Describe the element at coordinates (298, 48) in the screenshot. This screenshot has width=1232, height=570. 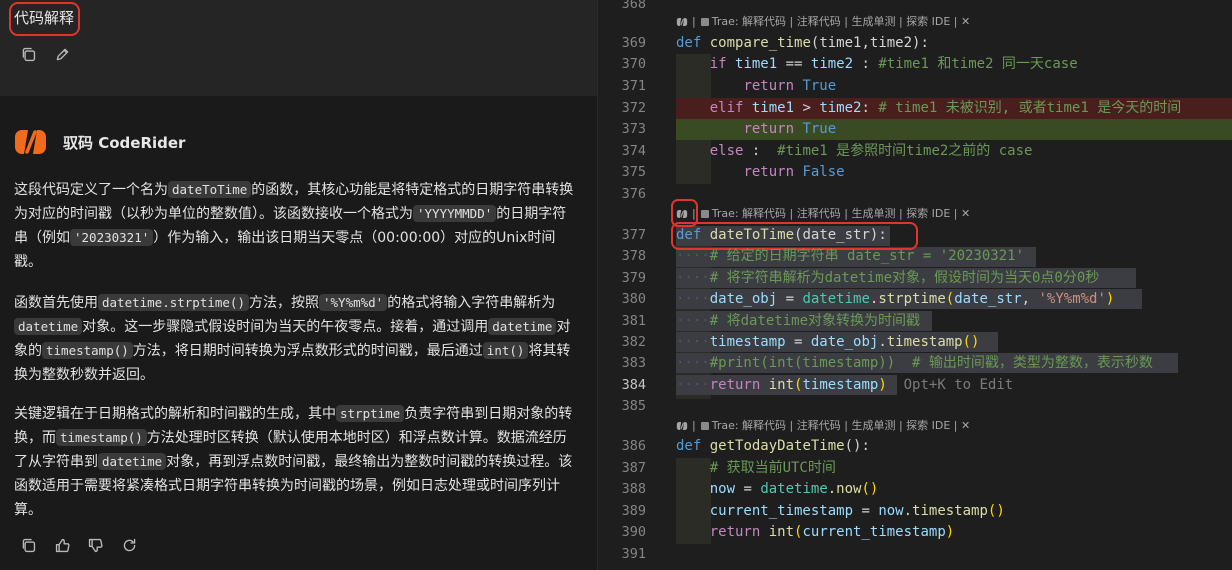
I see `user-message-block: 代码解释` at that location.